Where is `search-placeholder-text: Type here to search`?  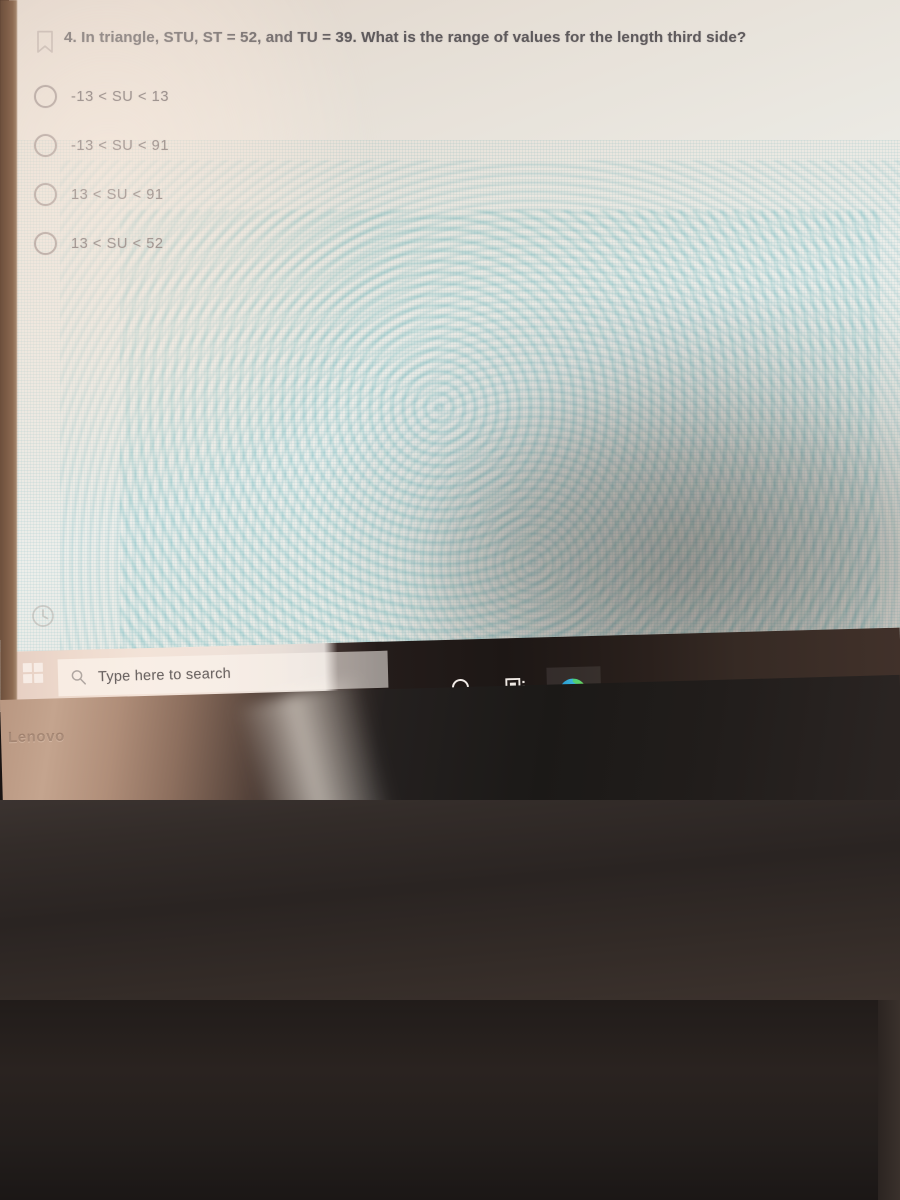
search-placeholder-text: Type here to search is located at coordinates (164, 675).